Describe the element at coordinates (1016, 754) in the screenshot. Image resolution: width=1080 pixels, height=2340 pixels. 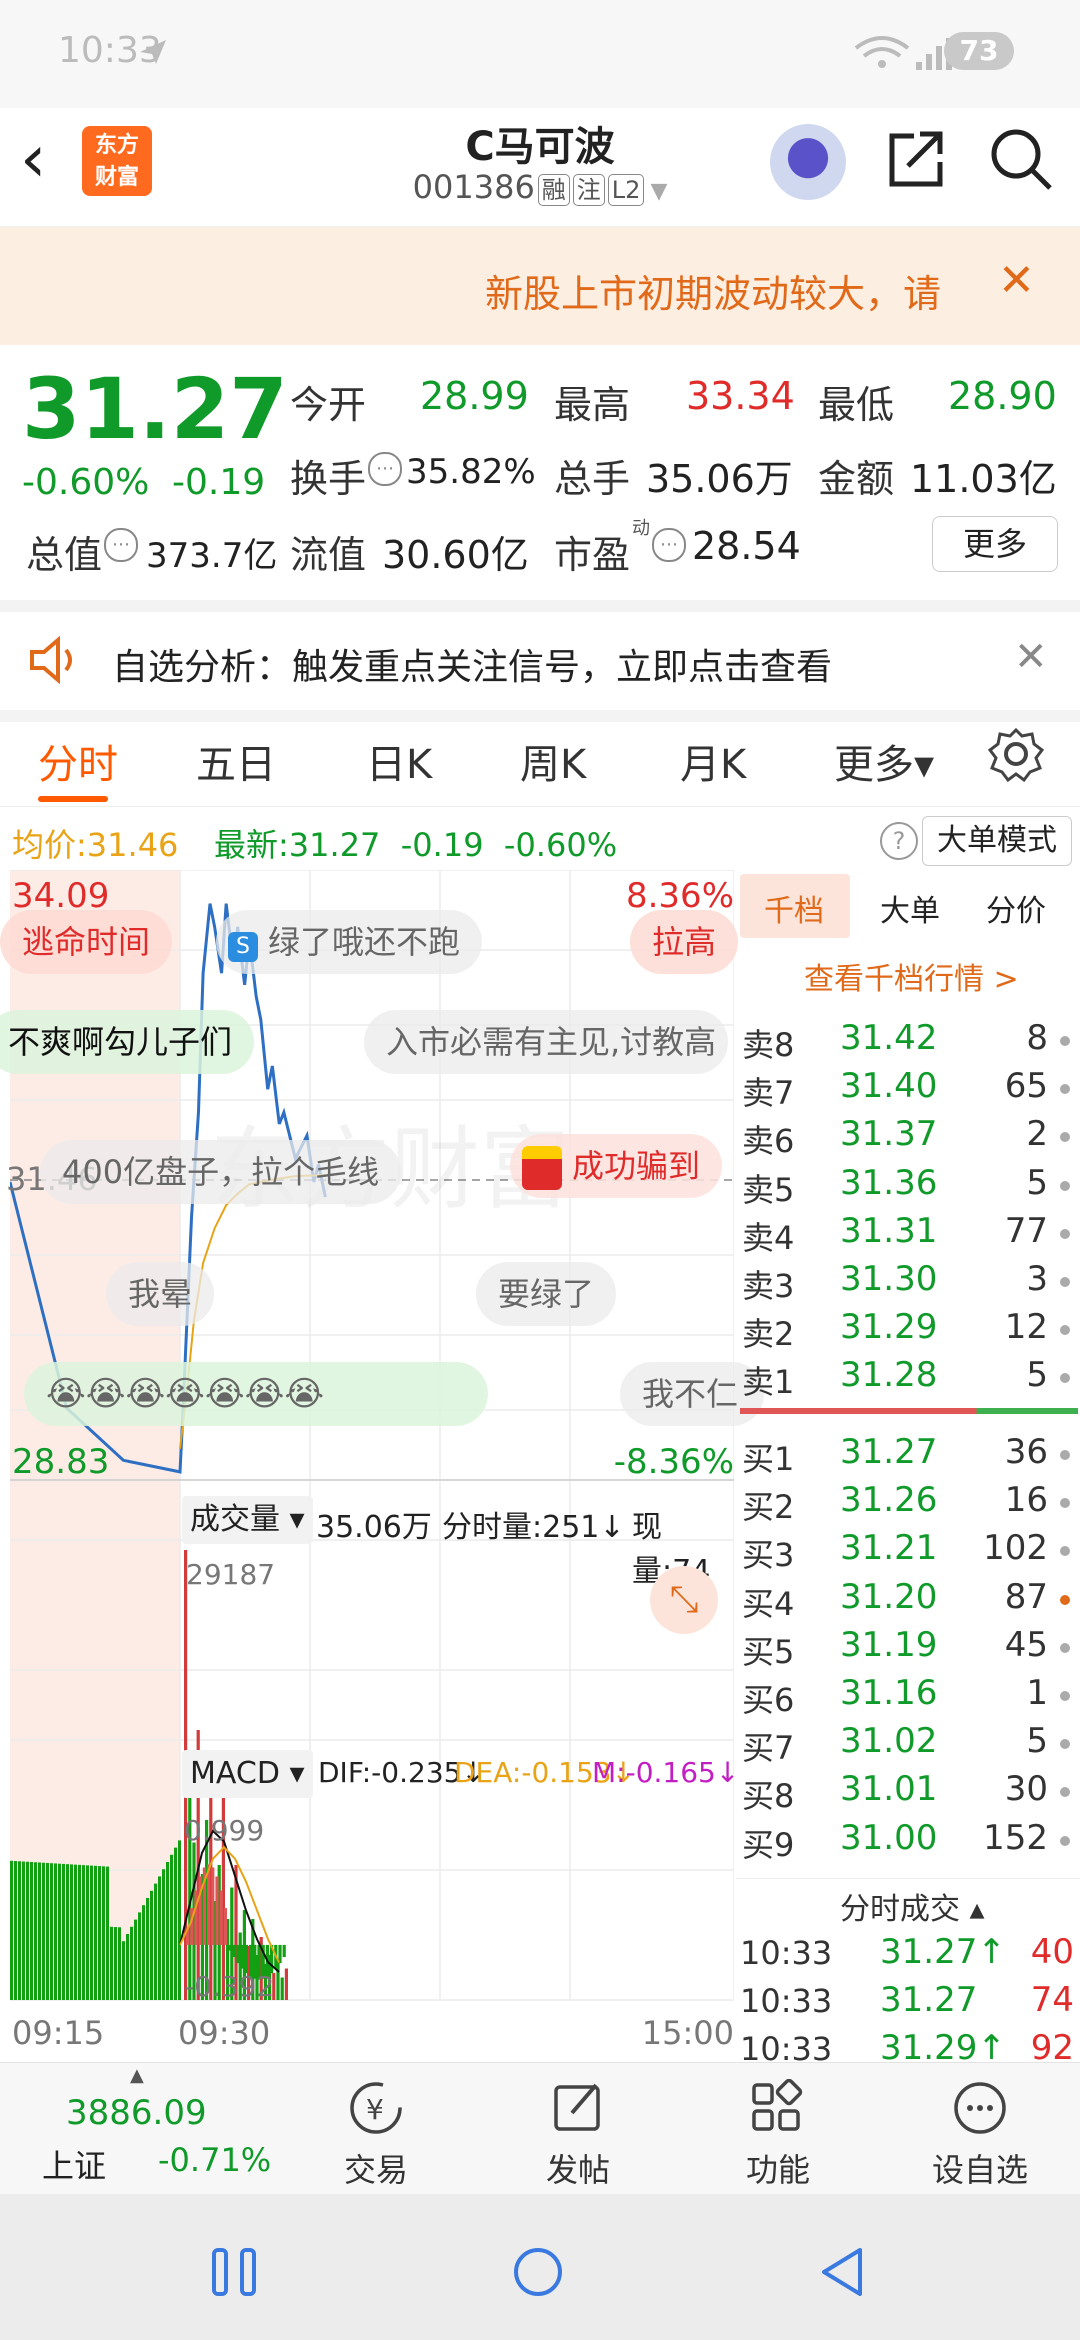
I see `gear-icon` at that location.